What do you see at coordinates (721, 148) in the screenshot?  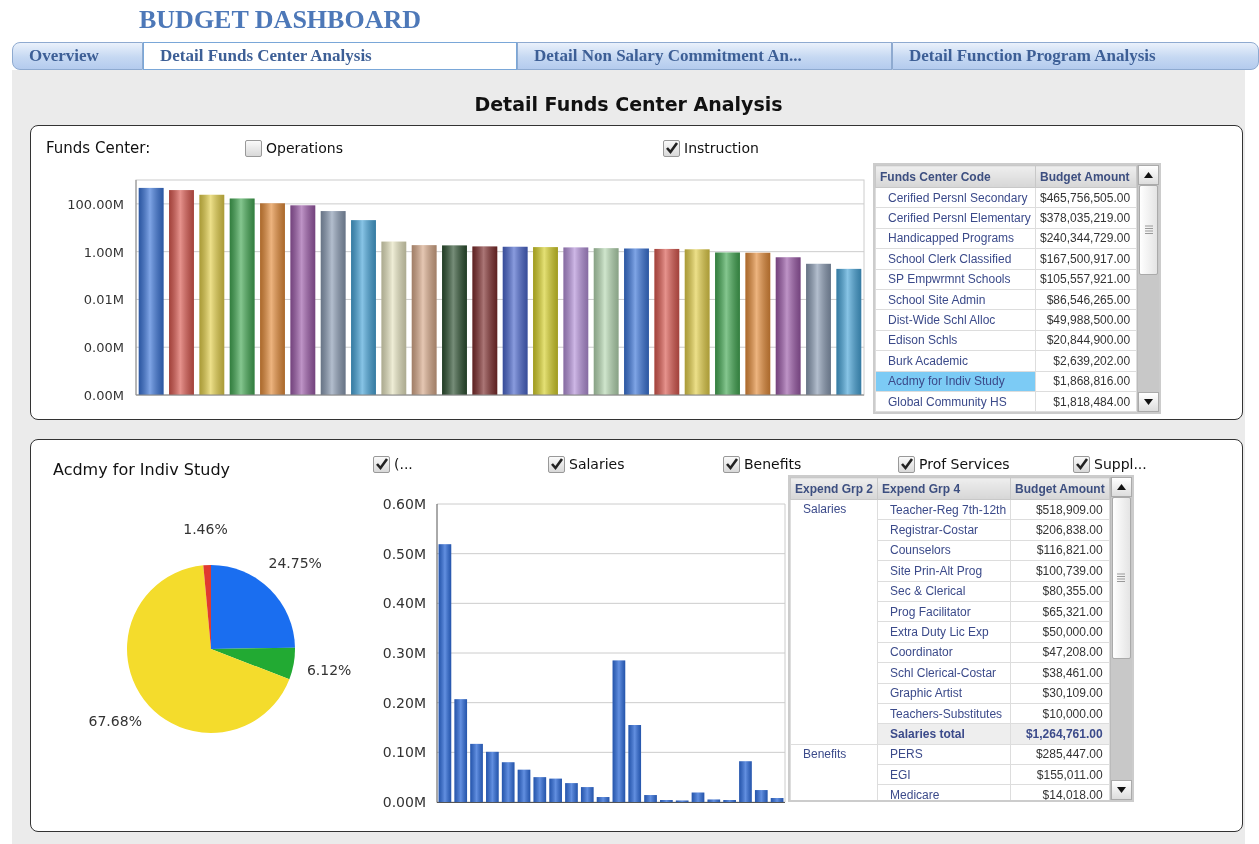 I see `checkbox-label: Instruction` at bounding box center [721, 148].